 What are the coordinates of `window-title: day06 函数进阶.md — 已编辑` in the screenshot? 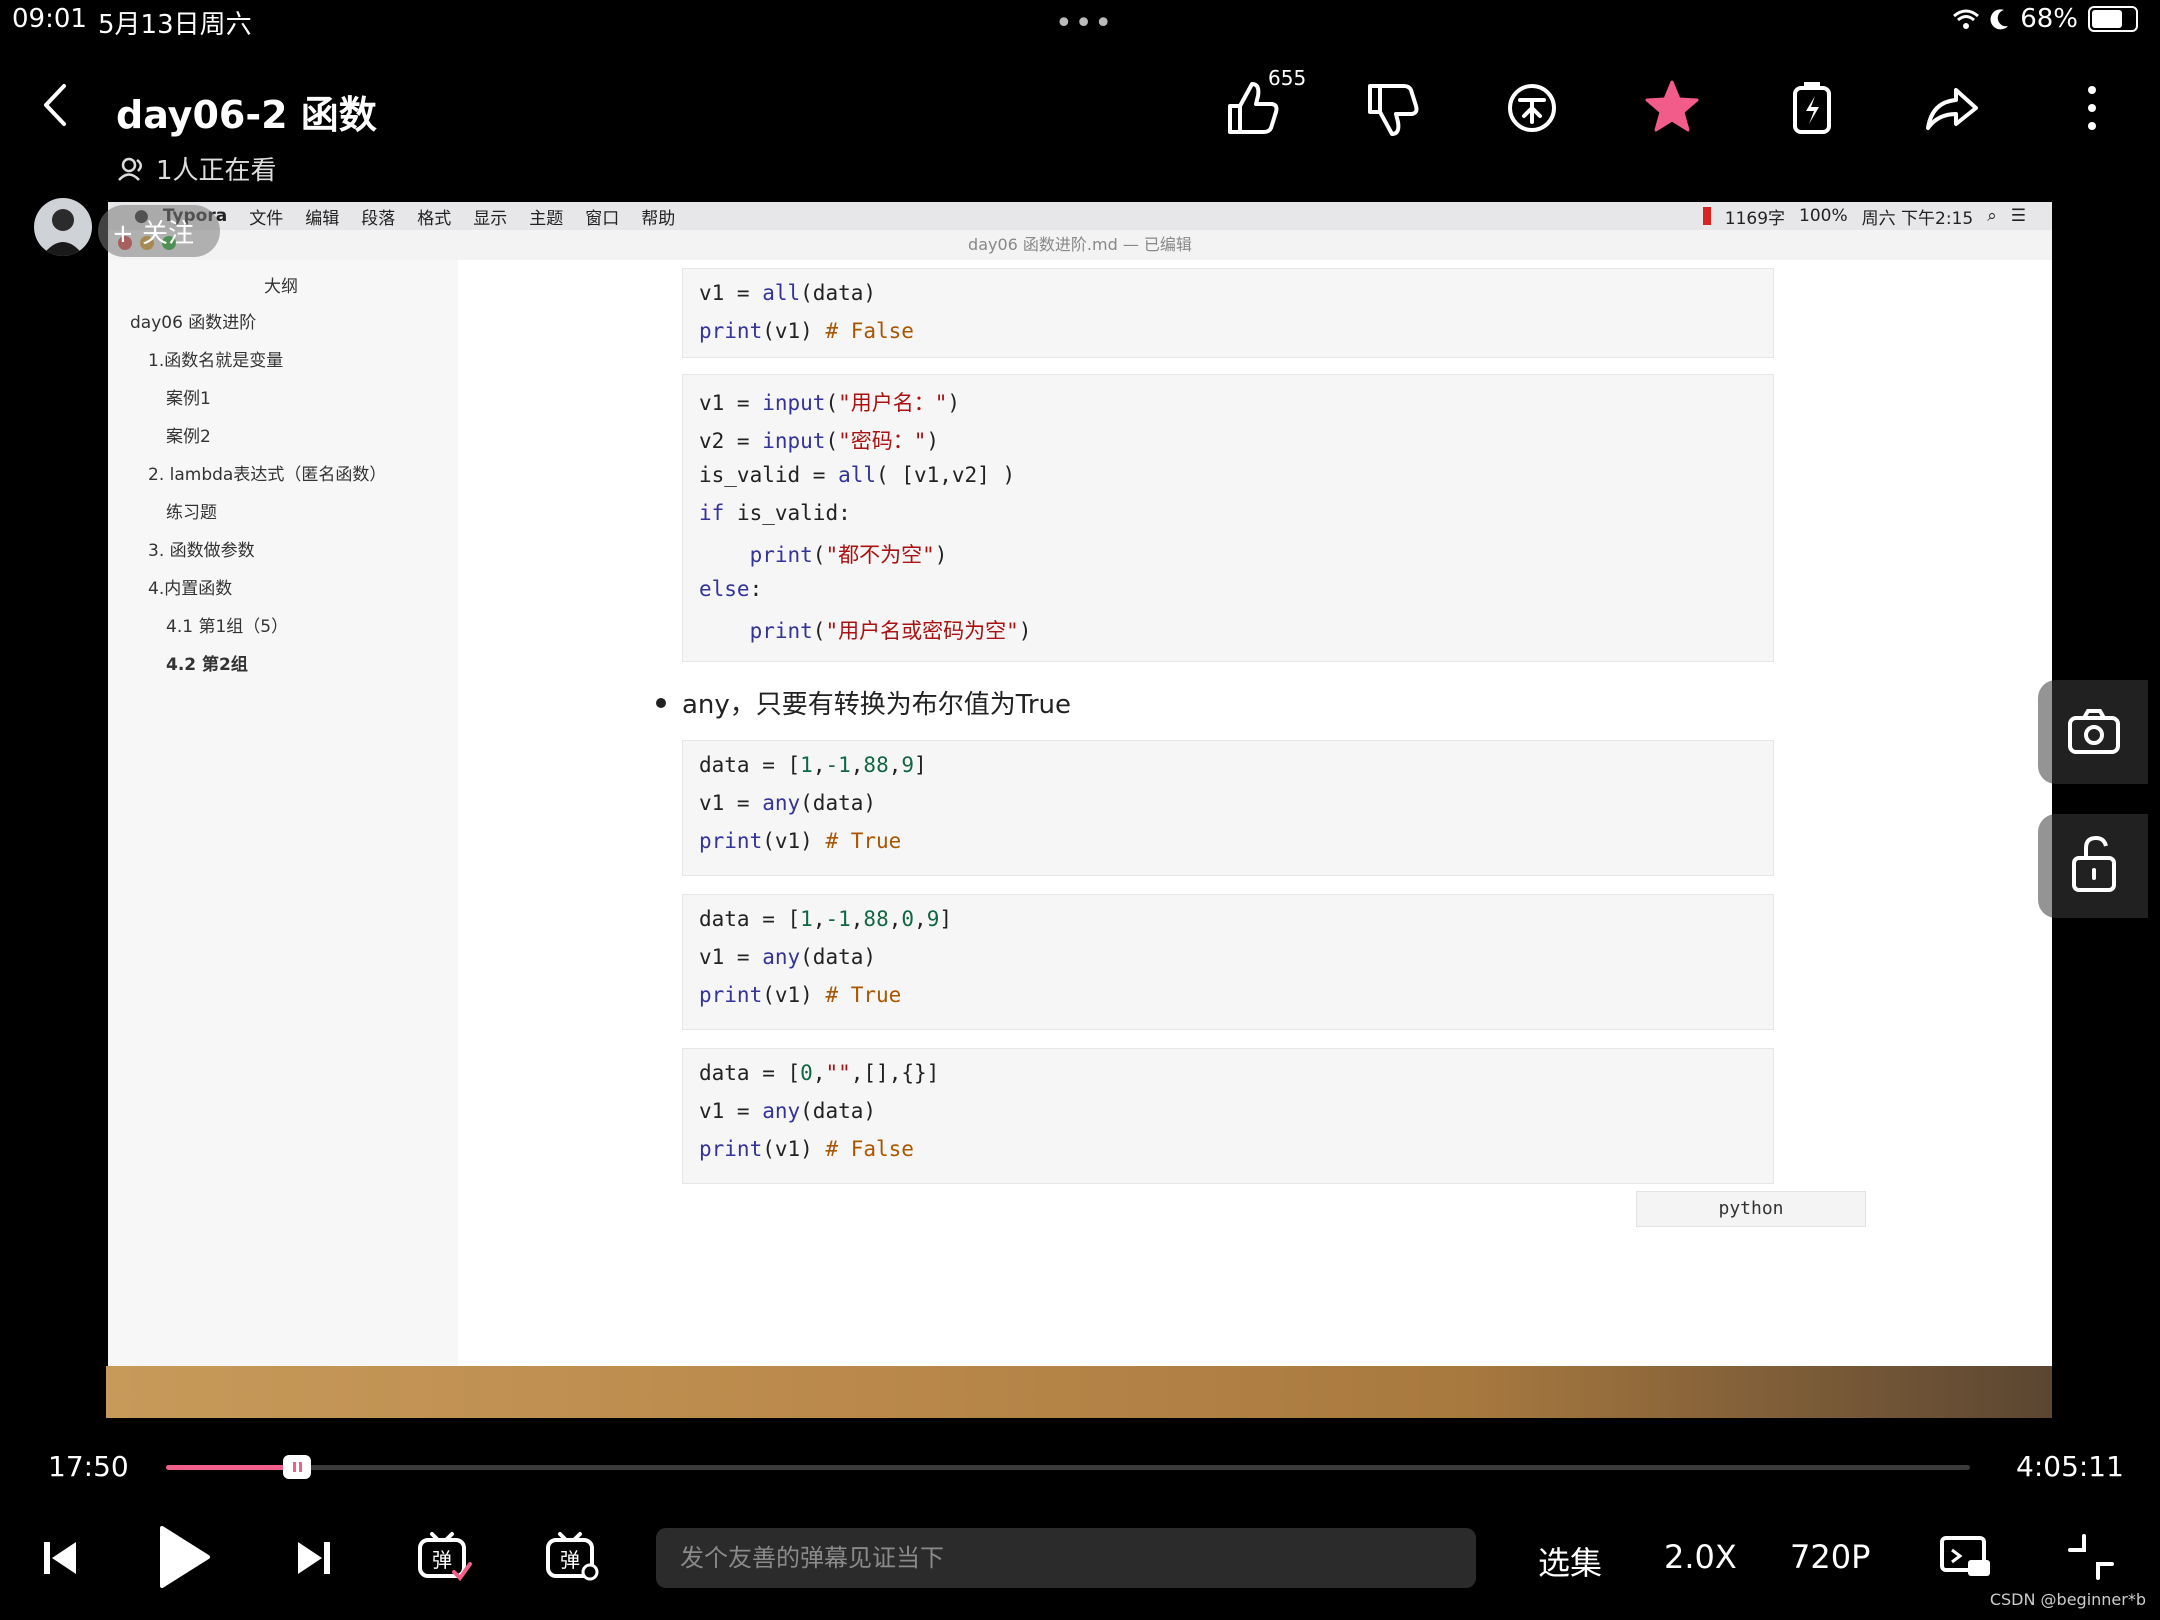 It's located at (1080, 245).